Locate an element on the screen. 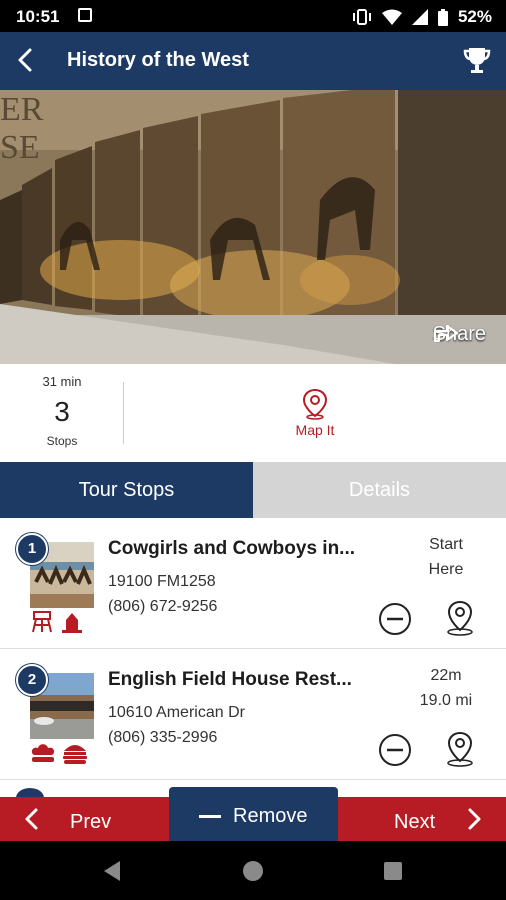 The width and height of the screenshot is (506, 900). nav-back-icon is located at coordinates (112, 871).